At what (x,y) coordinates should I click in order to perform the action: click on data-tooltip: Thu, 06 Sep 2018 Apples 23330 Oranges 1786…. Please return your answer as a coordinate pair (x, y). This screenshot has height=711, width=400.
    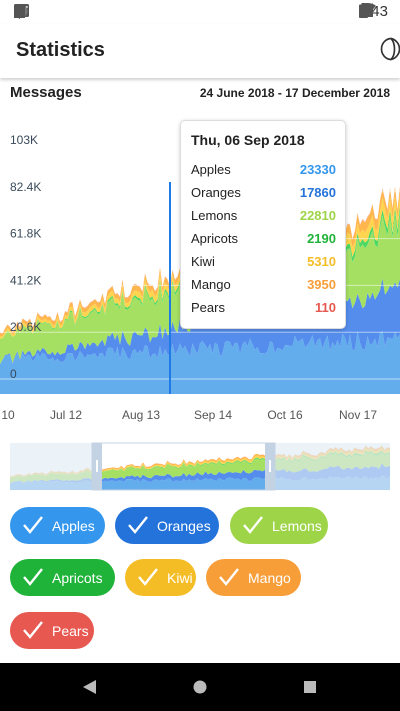
    Looking at the image, I should click on (263, 224).